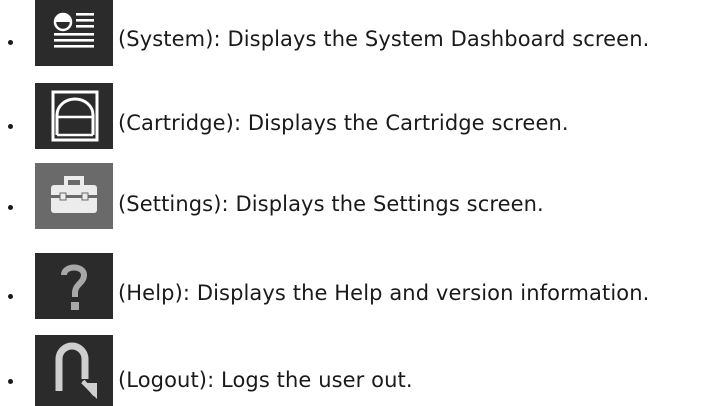 Image resolution: width=728 pixels, height=406 pixels. I want to click on item-label: (System), so click(166, 39).